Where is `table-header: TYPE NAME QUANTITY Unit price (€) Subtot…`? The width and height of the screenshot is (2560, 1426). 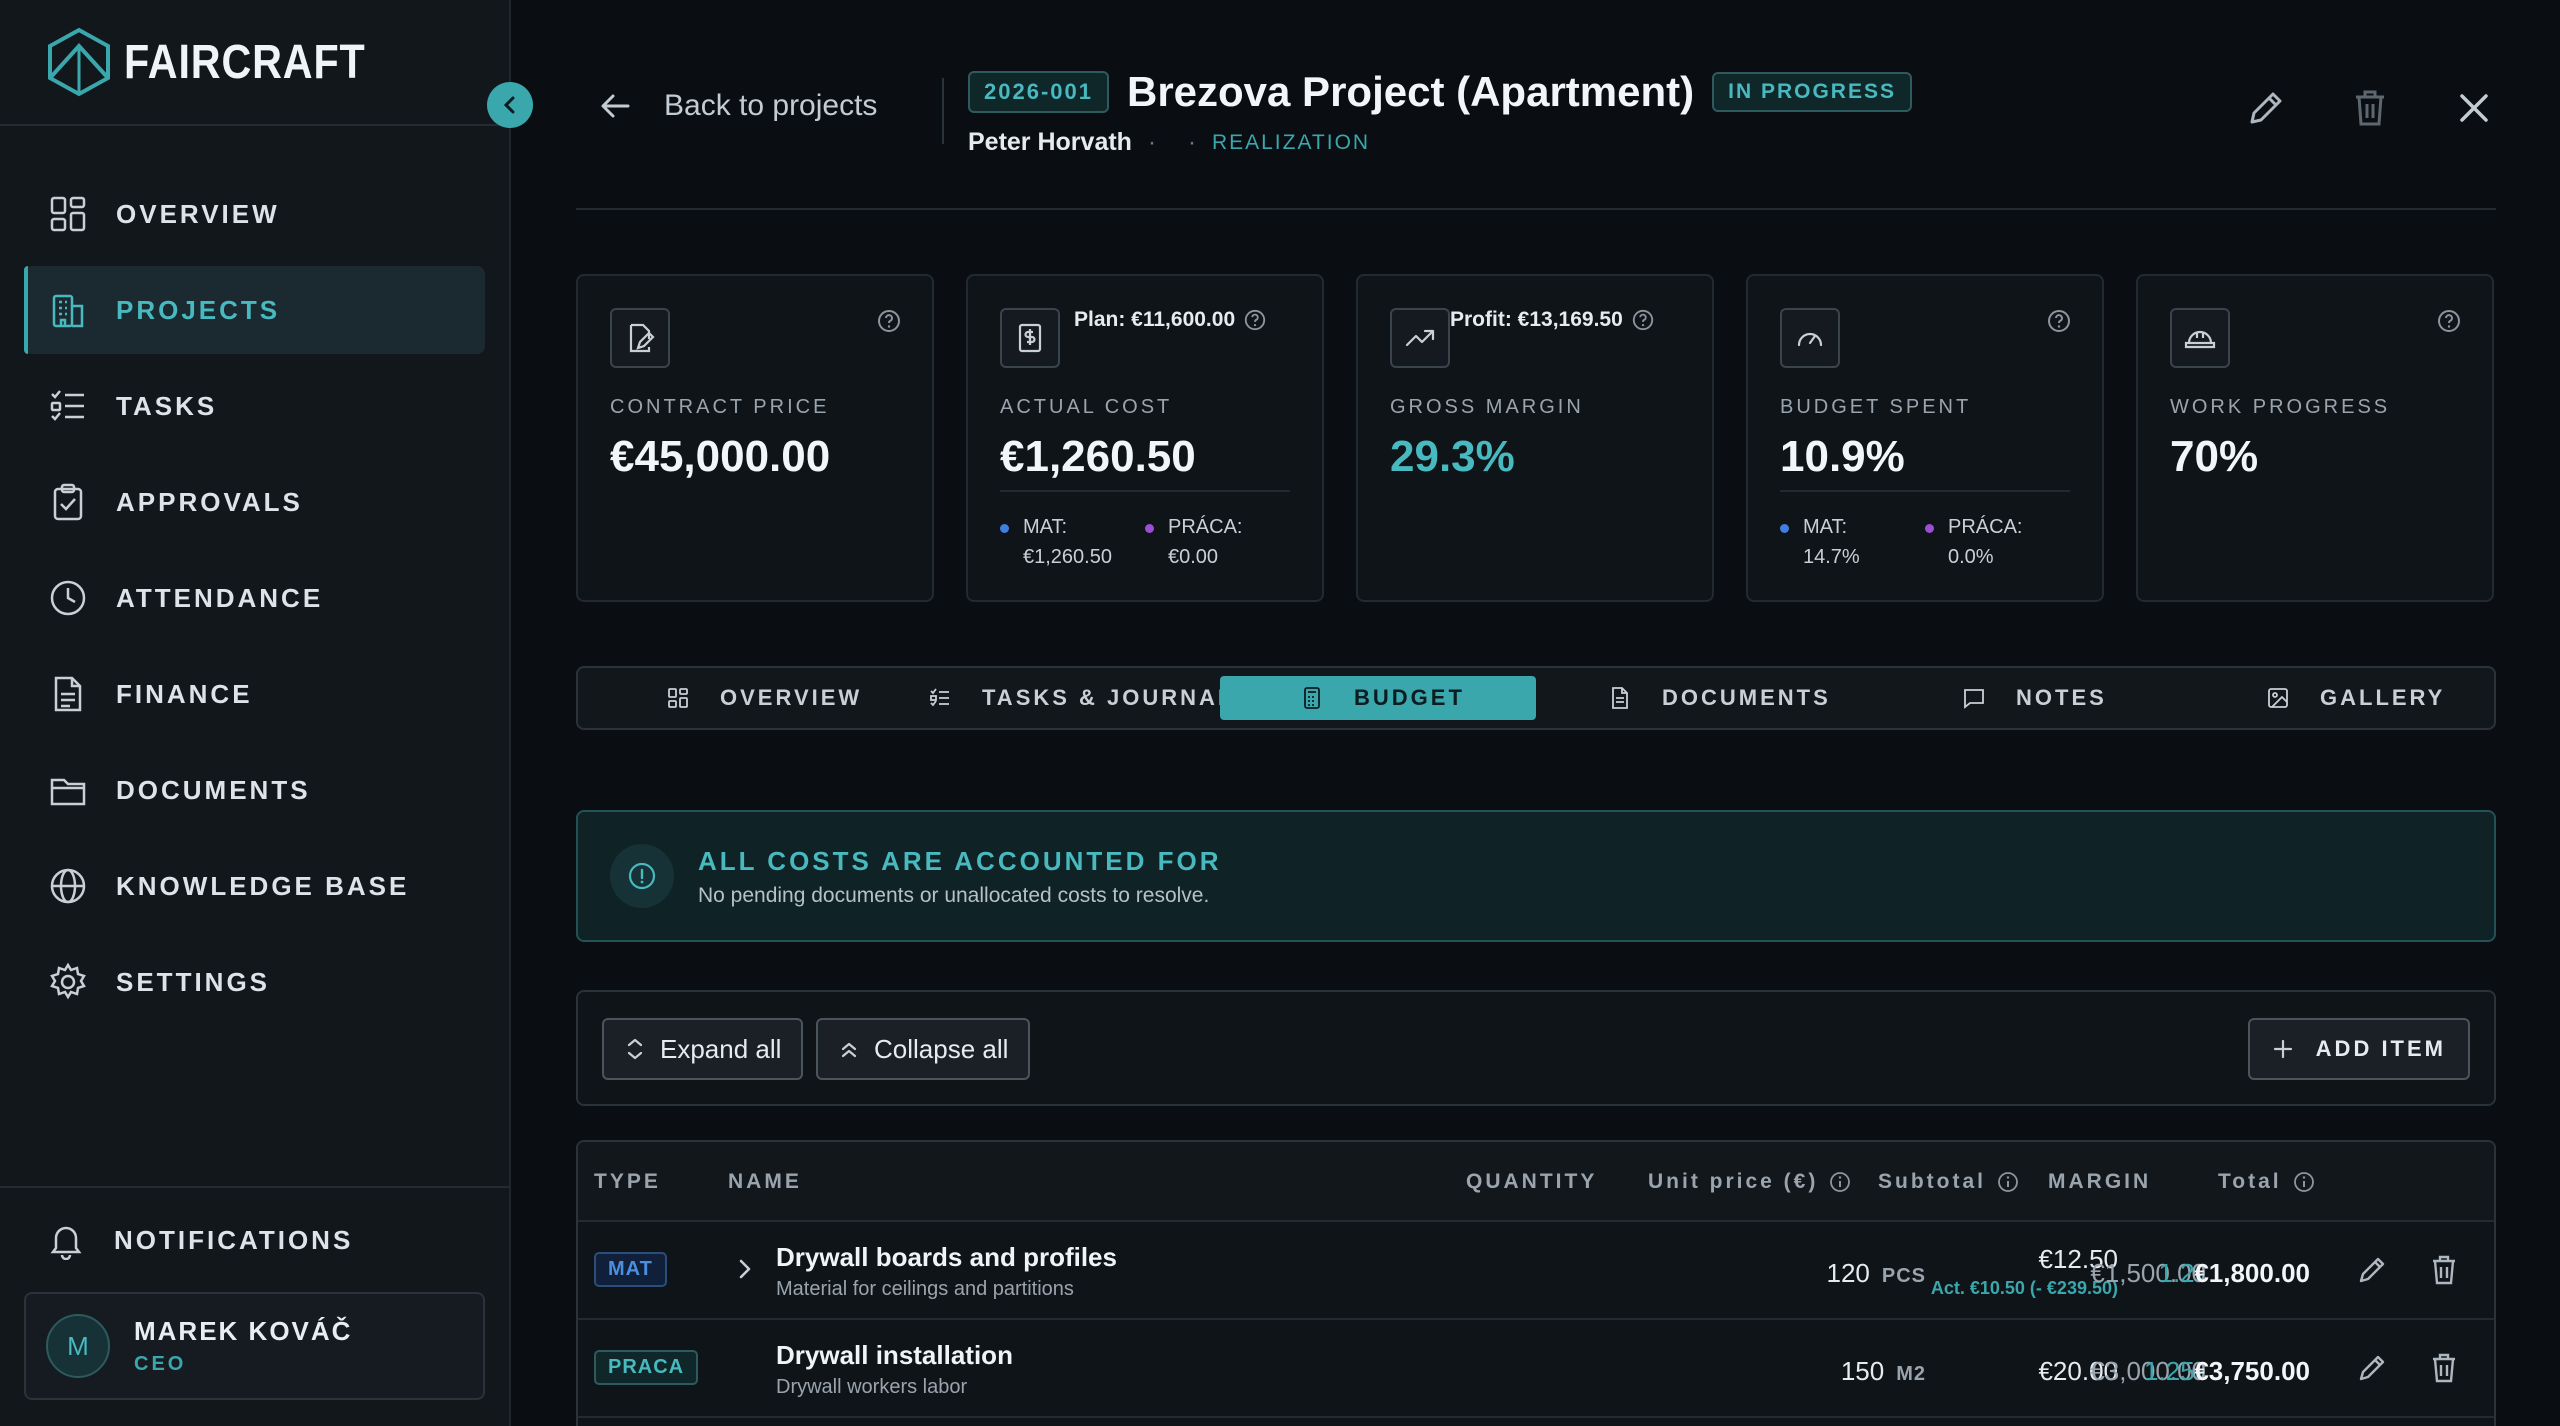 table-header: TYPE NAME QUANTITY Unit price (€) Subtot… is located at coordinates (1536, 1182).